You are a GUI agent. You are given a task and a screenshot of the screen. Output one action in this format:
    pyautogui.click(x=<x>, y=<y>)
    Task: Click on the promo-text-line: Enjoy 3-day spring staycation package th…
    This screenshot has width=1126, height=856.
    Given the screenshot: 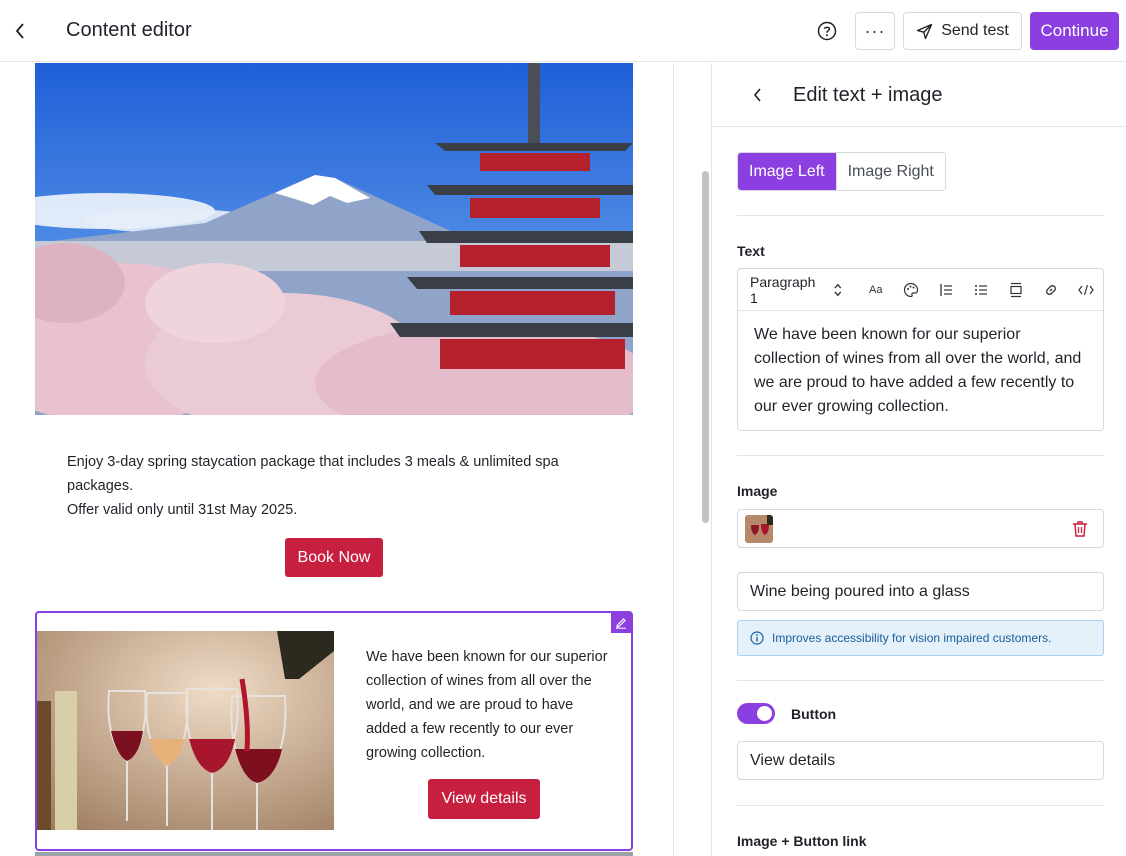 What is the action you would take?
    pyautogui.click(x=313, y=474)
    